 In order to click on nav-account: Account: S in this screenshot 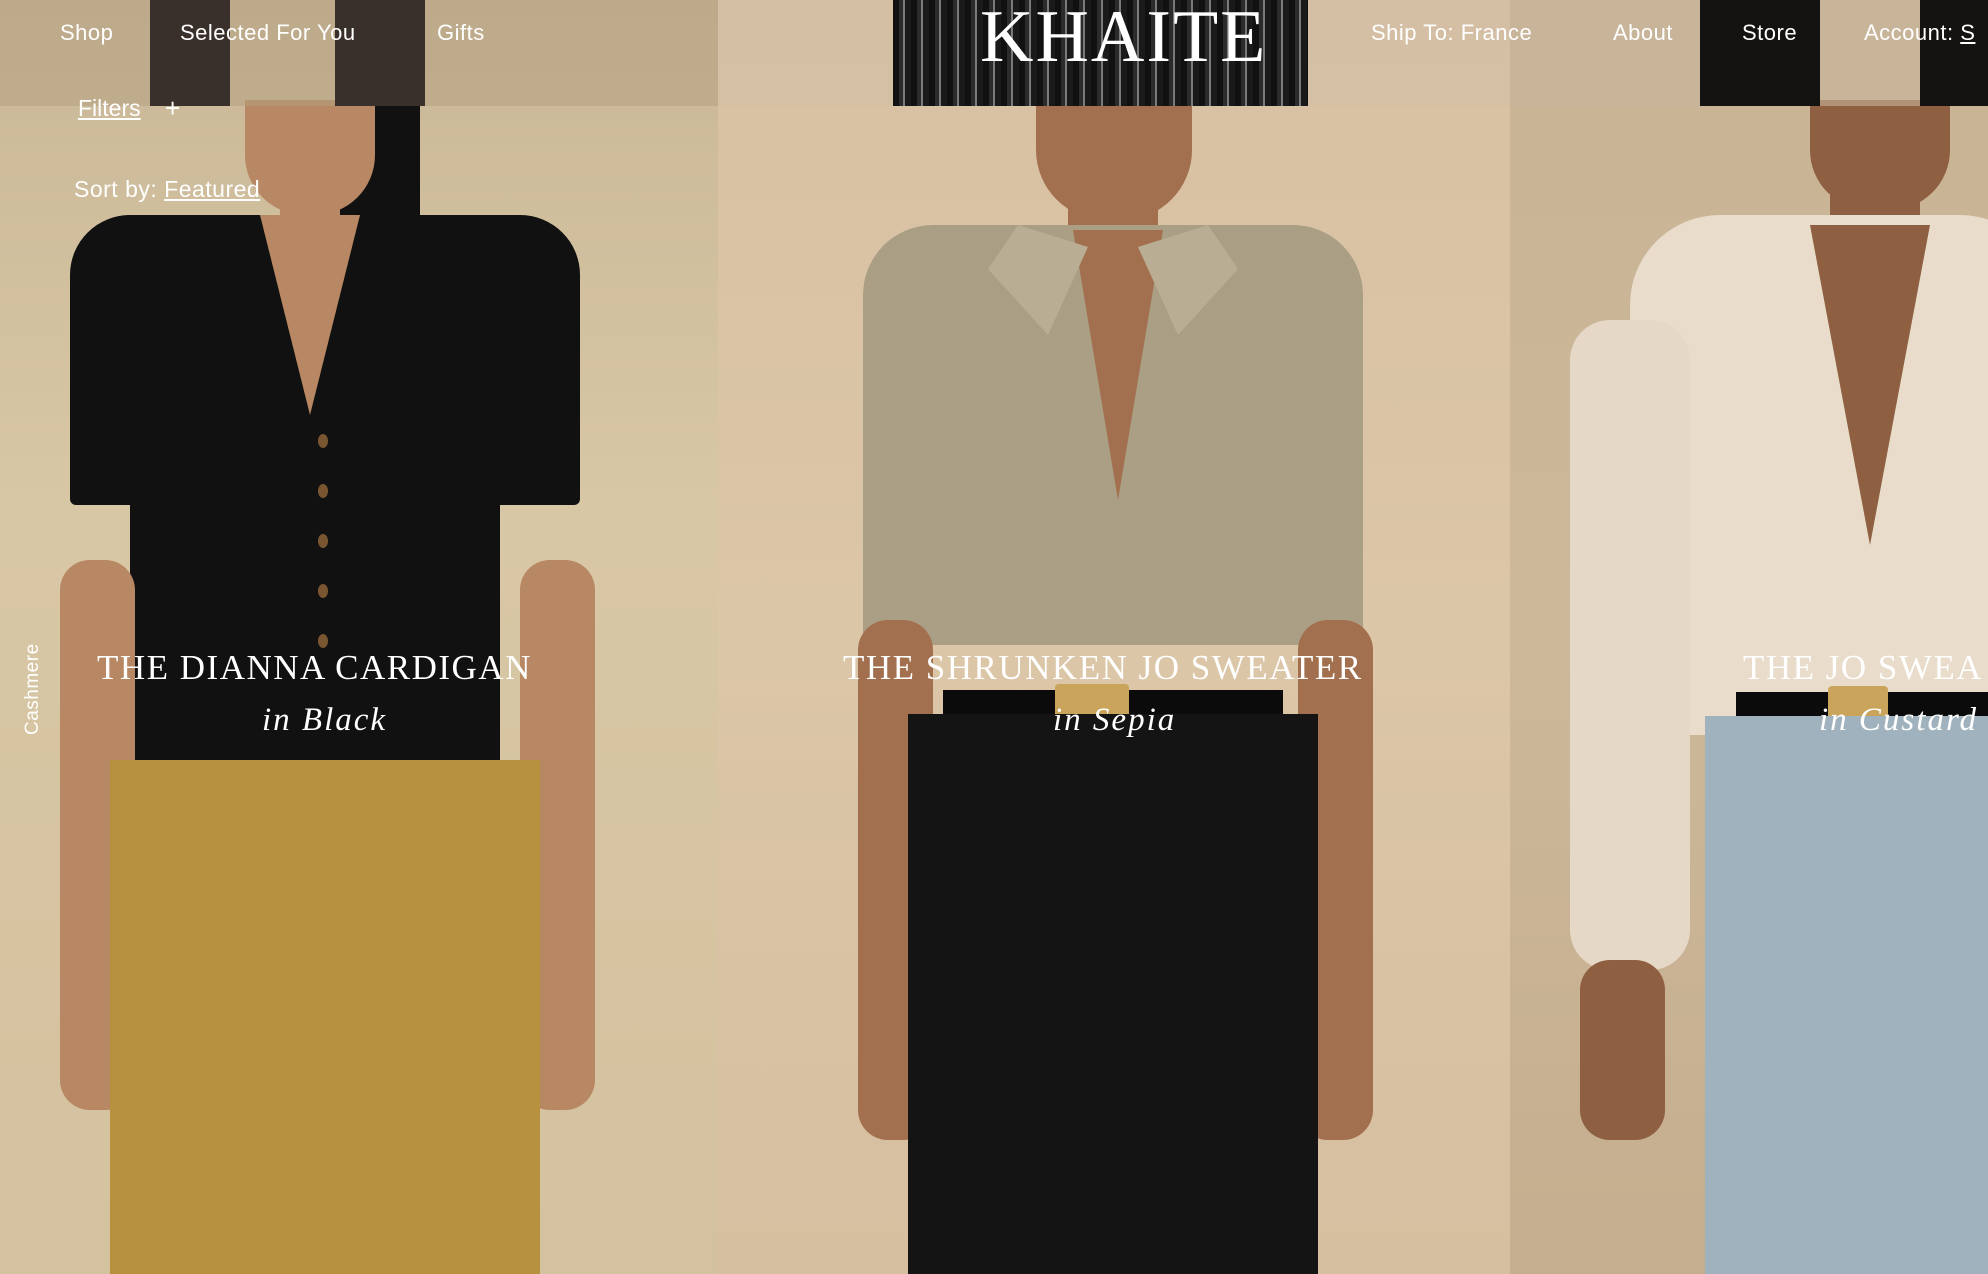, I will do `click(1919, 33)`.